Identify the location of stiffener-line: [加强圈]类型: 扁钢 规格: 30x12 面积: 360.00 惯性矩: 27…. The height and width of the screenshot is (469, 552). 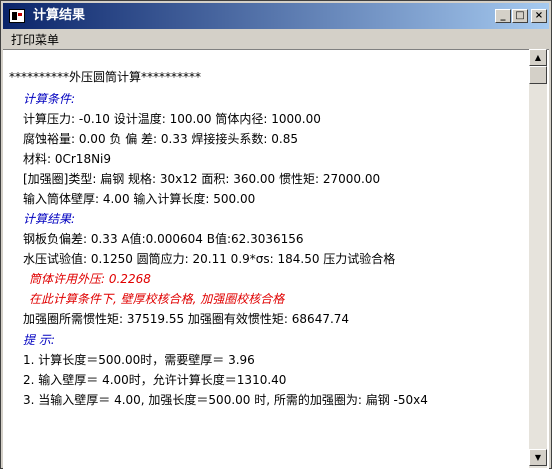
(202, 179).